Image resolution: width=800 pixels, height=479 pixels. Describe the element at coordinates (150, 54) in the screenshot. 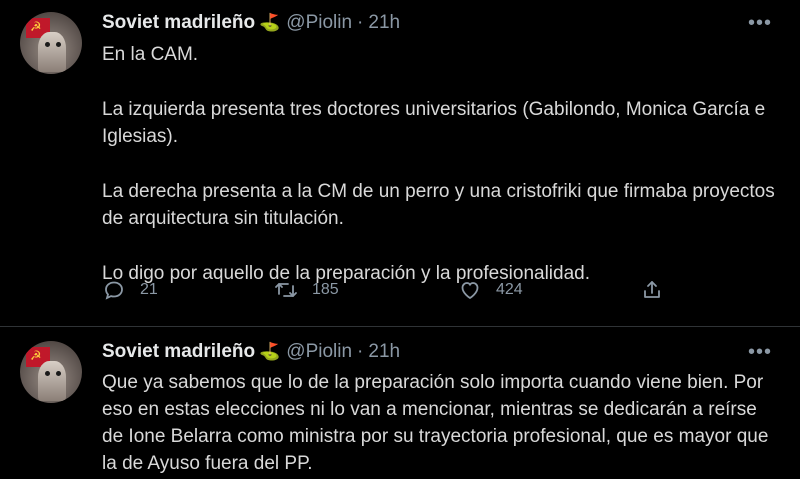

I see `tweet-paragraph: En la CAM.` at that location.